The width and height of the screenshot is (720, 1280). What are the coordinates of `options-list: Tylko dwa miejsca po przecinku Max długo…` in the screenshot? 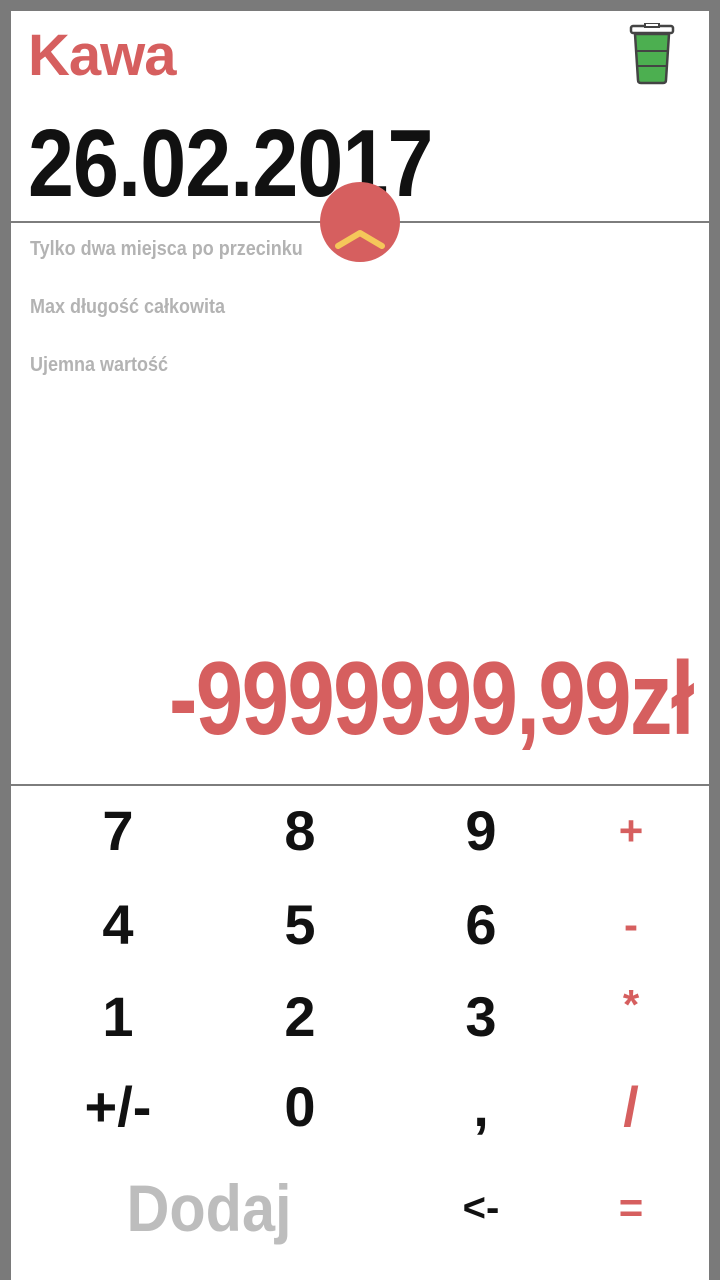 It's located at (181, 322).